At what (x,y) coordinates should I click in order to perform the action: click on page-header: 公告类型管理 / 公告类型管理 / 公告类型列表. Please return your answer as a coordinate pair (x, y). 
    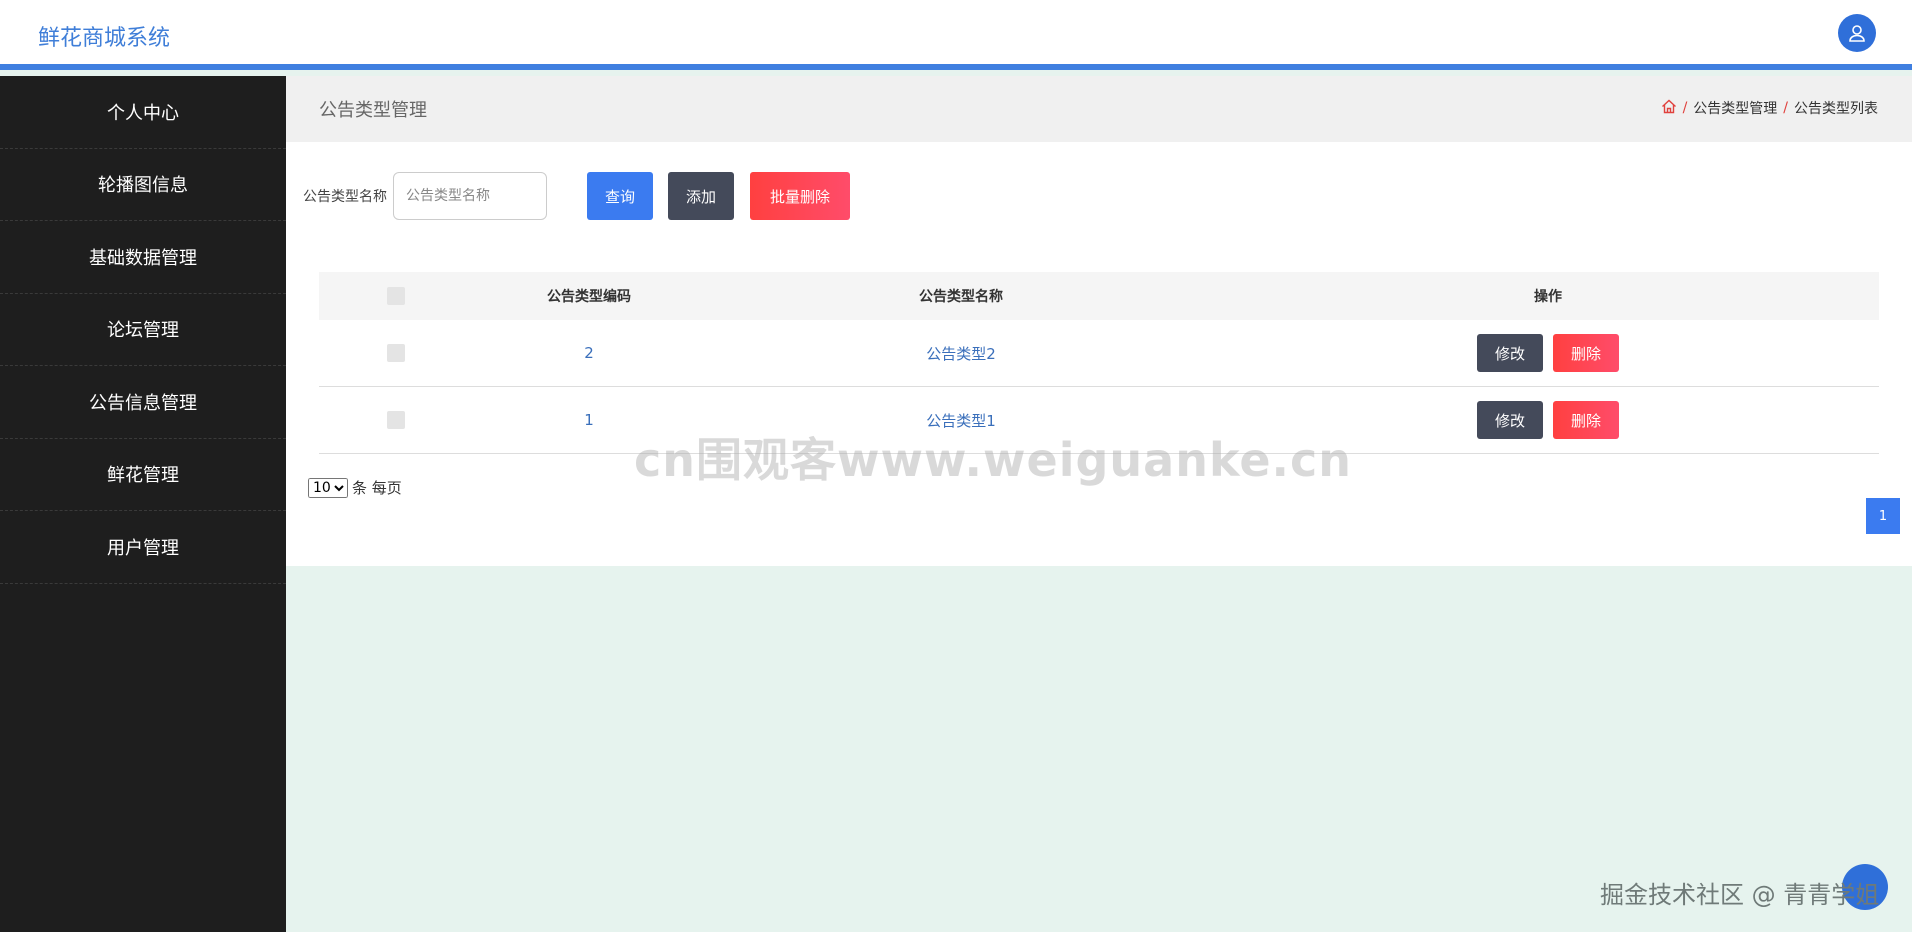
    Looking at the image, I should click on (1099, 109).